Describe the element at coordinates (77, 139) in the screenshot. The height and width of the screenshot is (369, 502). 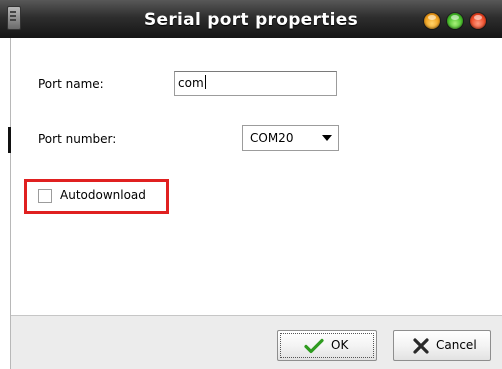
I see `port-number-label: Port number:` at that location.